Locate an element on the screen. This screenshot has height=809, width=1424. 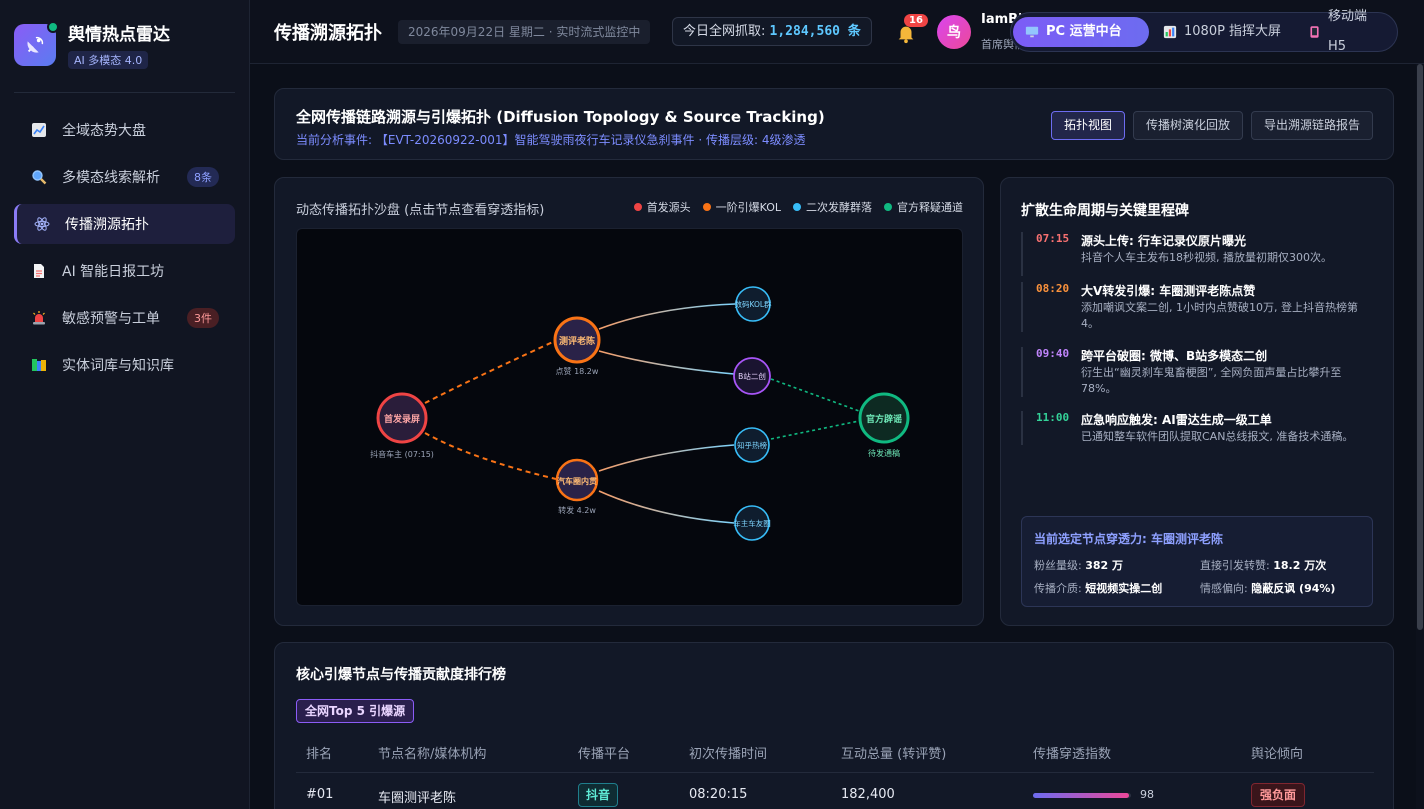
main-scrollbar is located at coordinates (1420, 436).